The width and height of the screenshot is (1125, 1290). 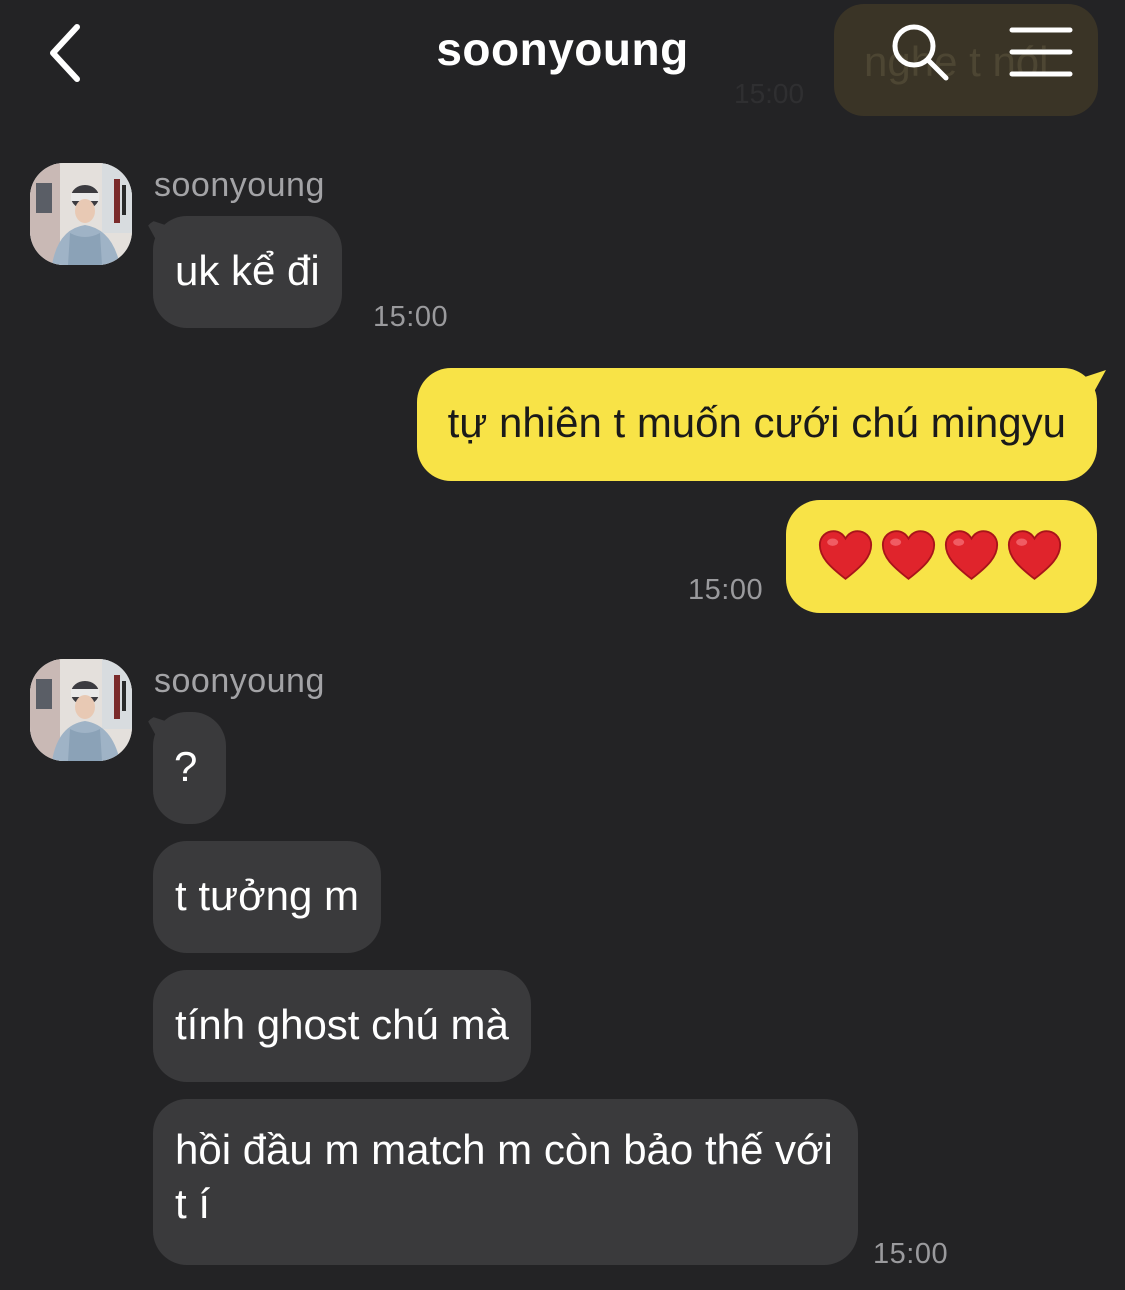 I want to click on message-text: tính ghost chú mà, so click(x=342, y=1024).